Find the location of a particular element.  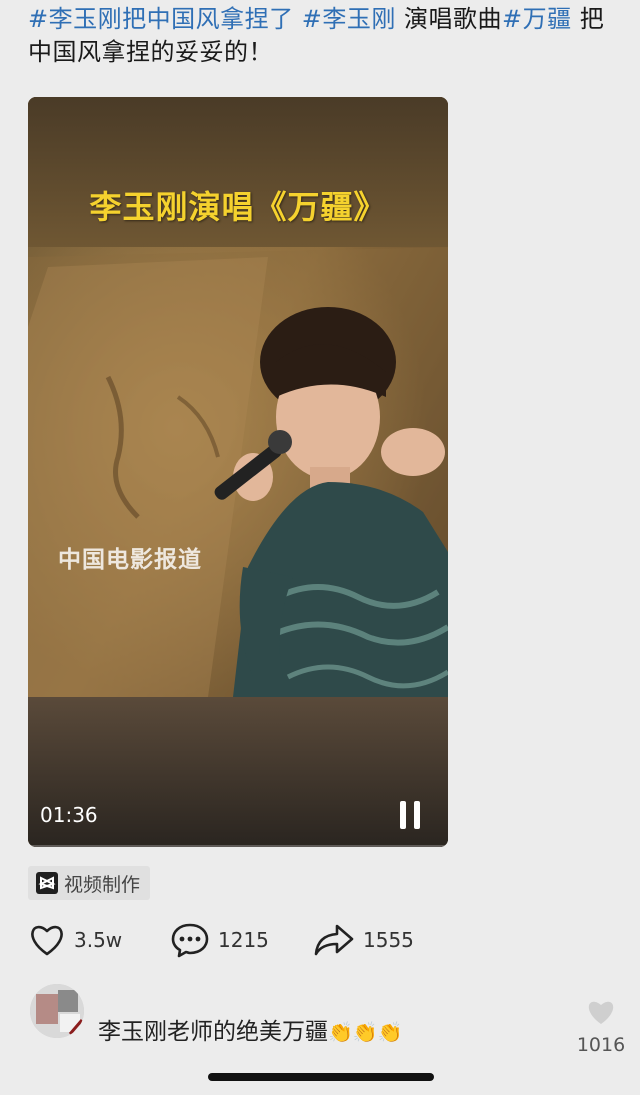

post-body-text: 演唱歌曲 is located at coordinates (453, 19).